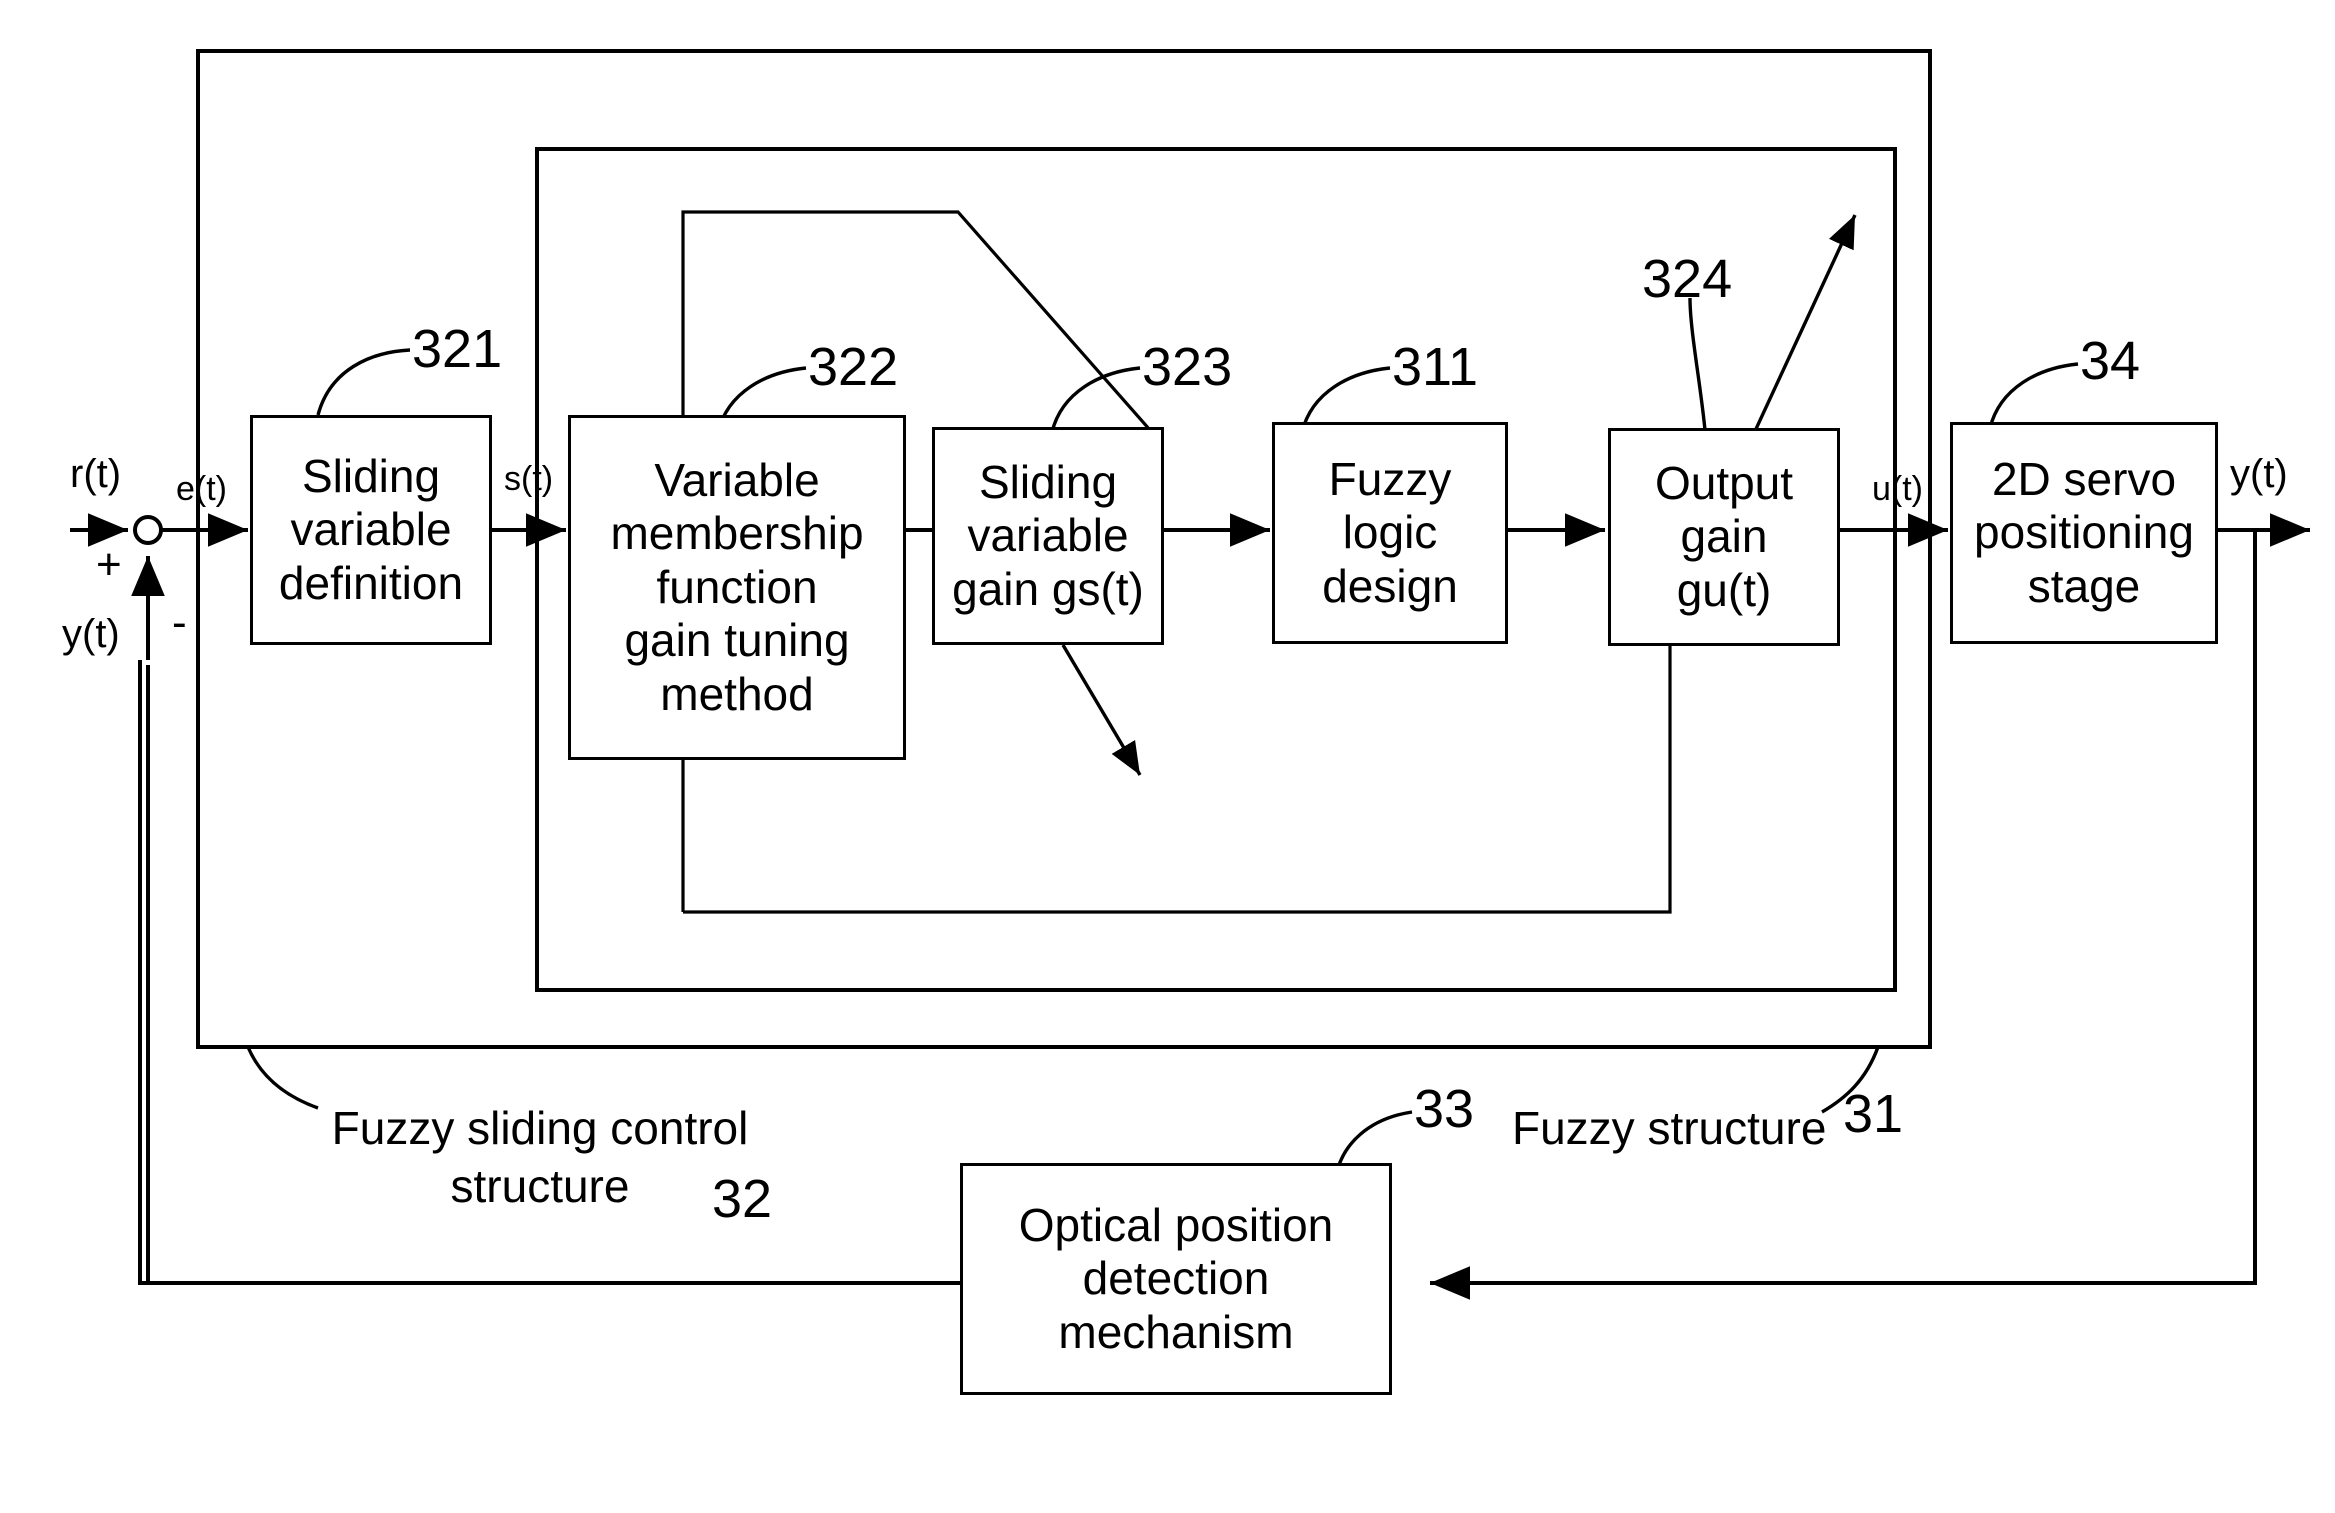 The width and height of the screenshot is (2335, 1513). Describe the element at coordinates (1435, 367) in the screenshot. I see `ref-number-311: 311` at that location.